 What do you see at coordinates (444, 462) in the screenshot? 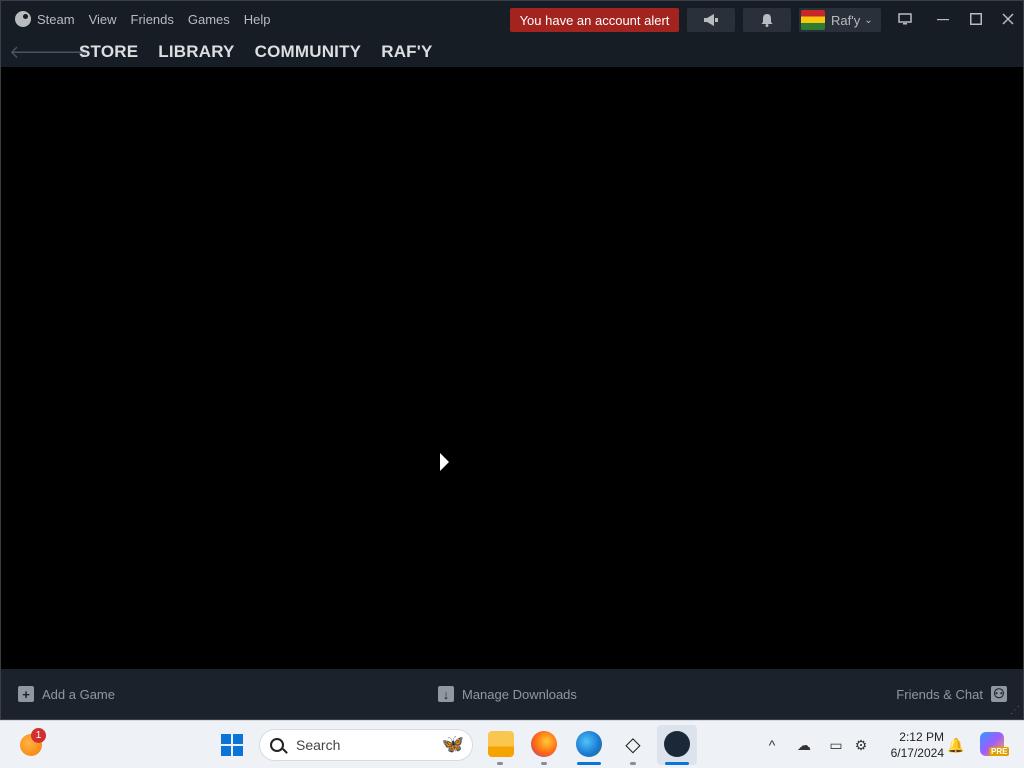
I see `mouse-cursor-icon` at bounding box center [444, 462].